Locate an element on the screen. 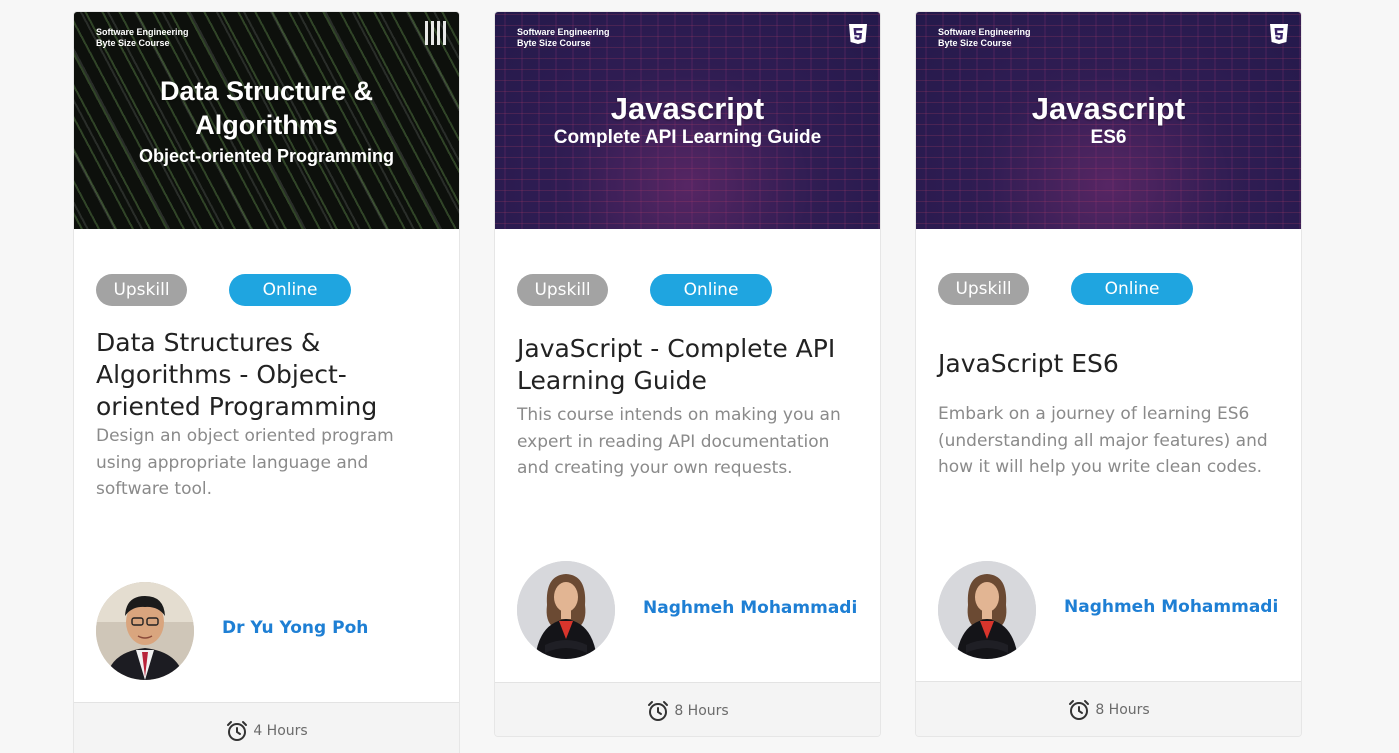 The image size is (1399, 753). qr-code-icon is located at coordinates (437, 33).